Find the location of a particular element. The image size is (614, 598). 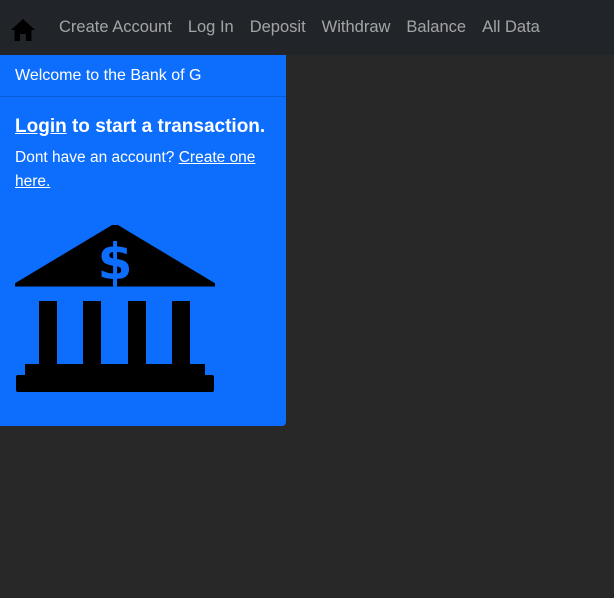

nav-link-log-in: Log In is located at coordinates (211, 27).